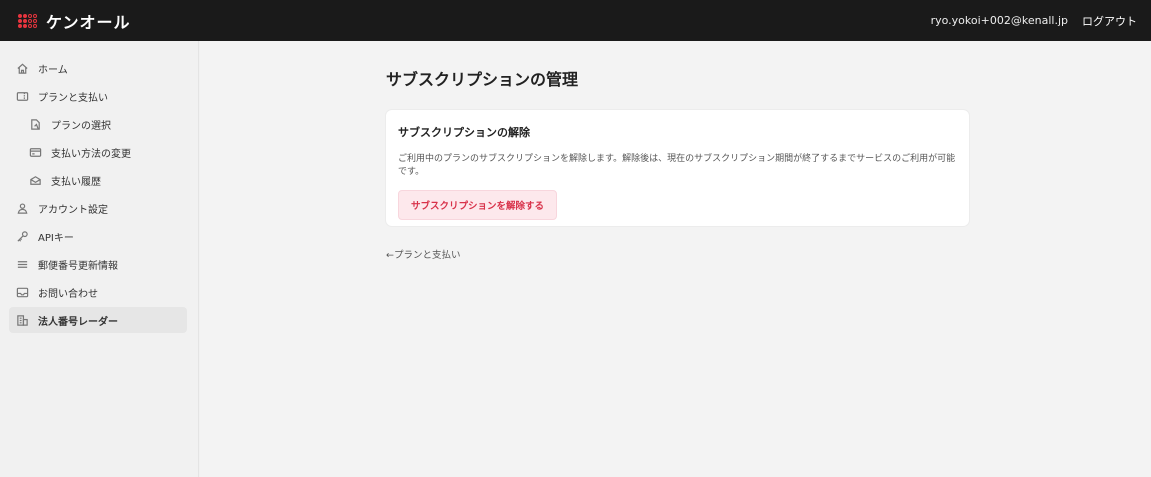  What do you see at coordinates (73, 210) in the screenshot?
I see `sidebar-item-label: アカウント設定` at bounding box center [73, 210].